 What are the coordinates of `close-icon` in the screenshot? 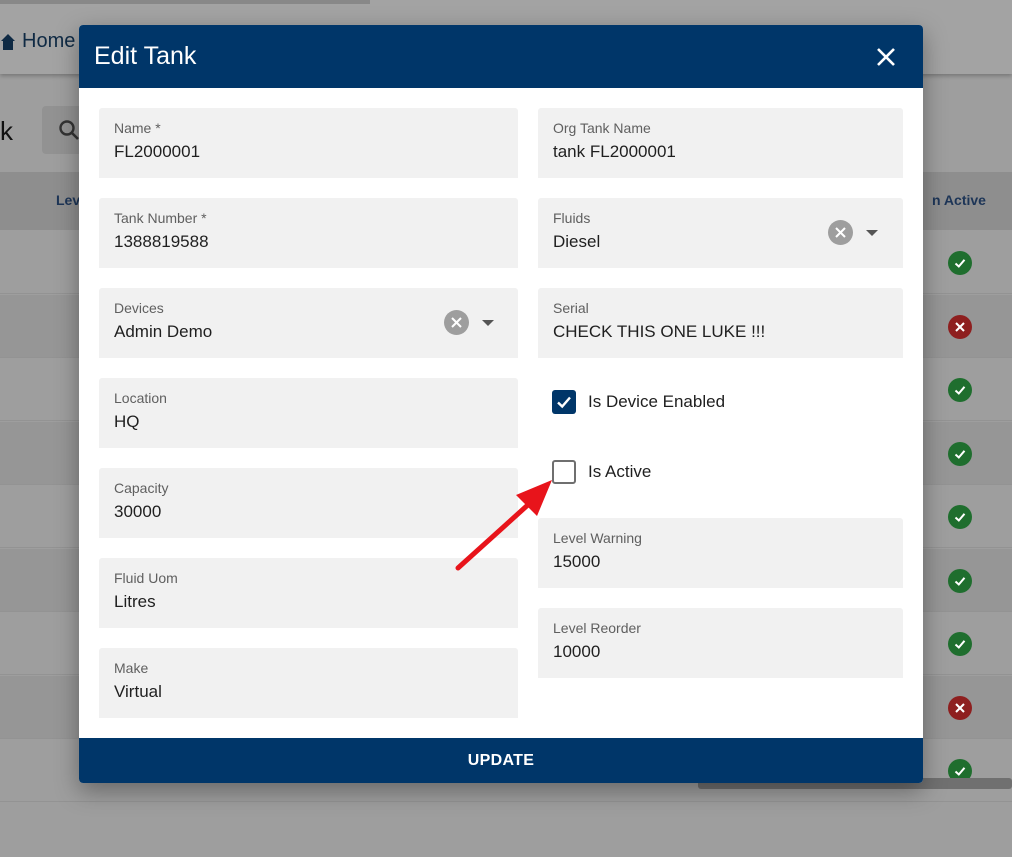 It's located at (886, 57).